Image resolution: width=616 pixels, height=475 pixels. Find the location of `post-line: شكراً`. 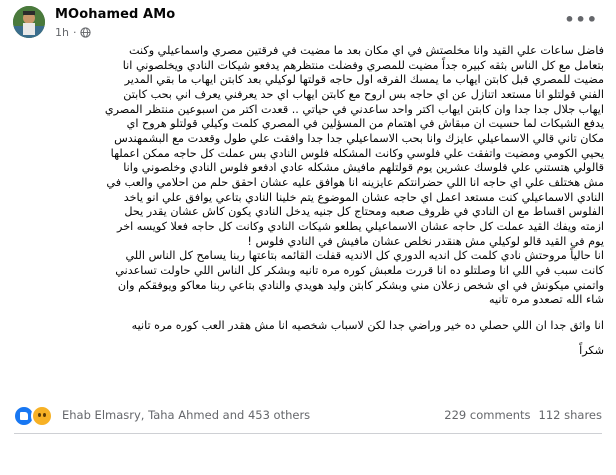

post-line: شكراً is located at coordinates (591, 351).